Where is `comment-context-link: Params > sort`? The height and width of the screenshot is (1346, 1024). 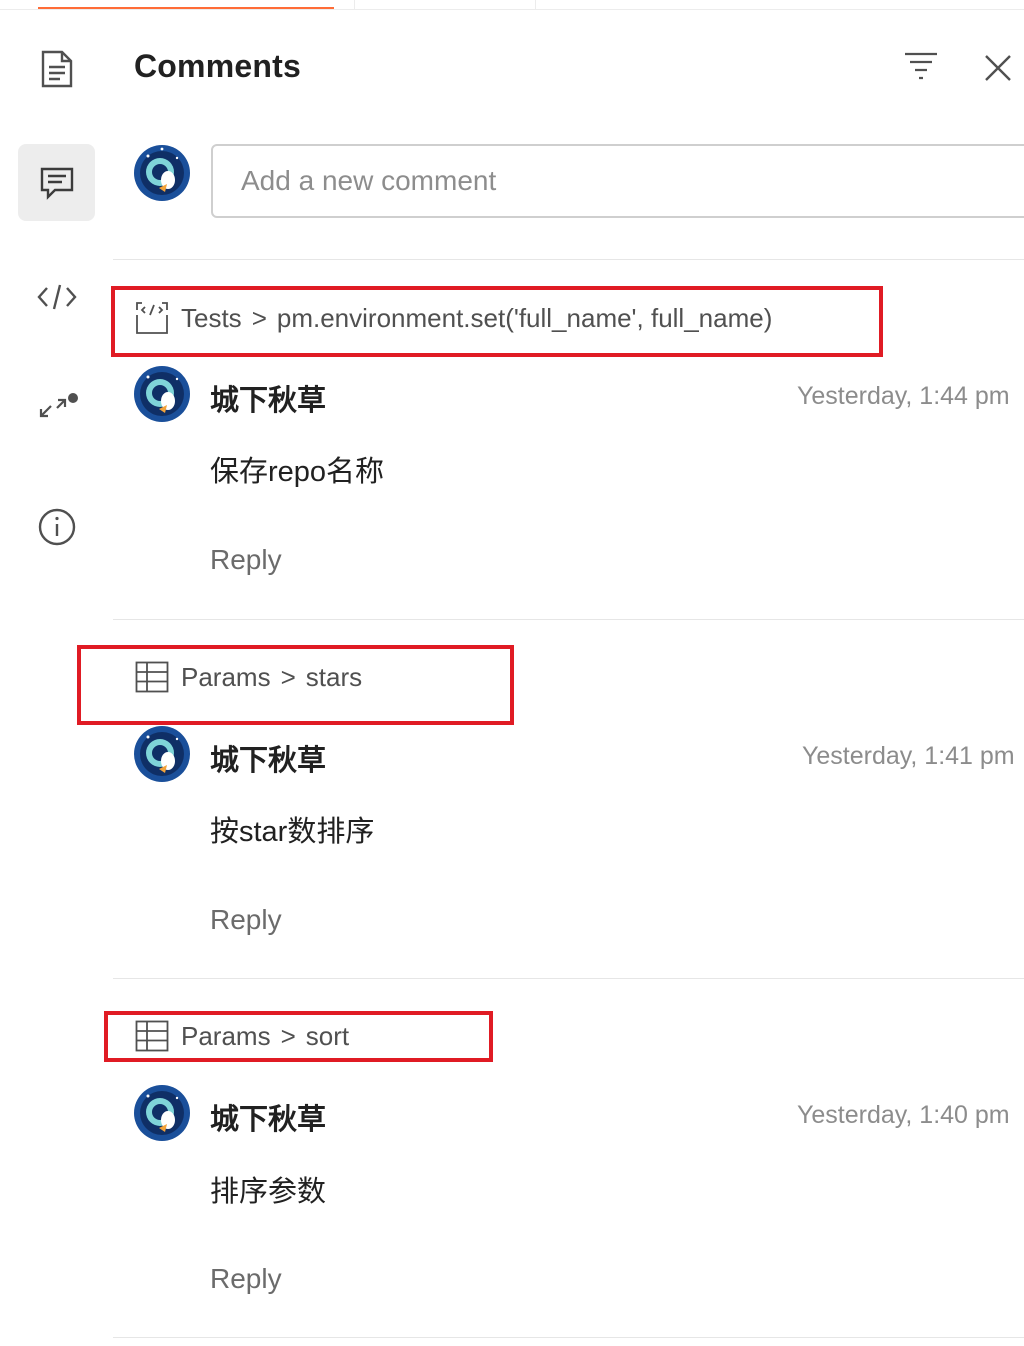
comment-context-link: Params > sort is located at coordinates (242, 1036).